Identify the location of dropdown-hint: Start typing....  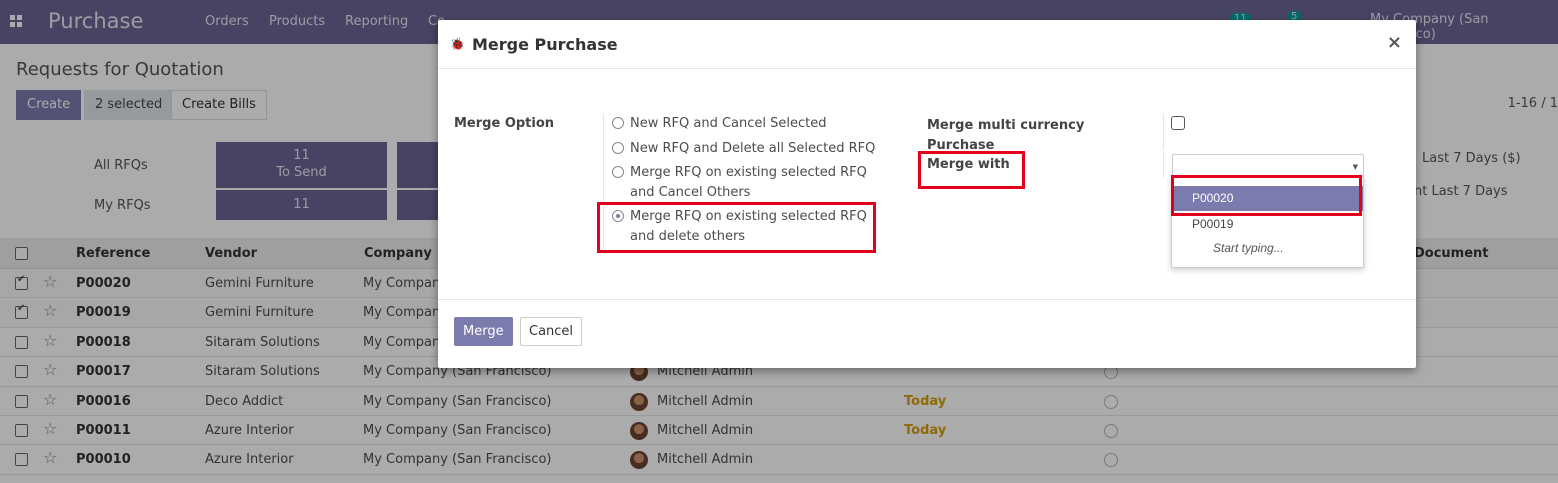
(1248, 248).